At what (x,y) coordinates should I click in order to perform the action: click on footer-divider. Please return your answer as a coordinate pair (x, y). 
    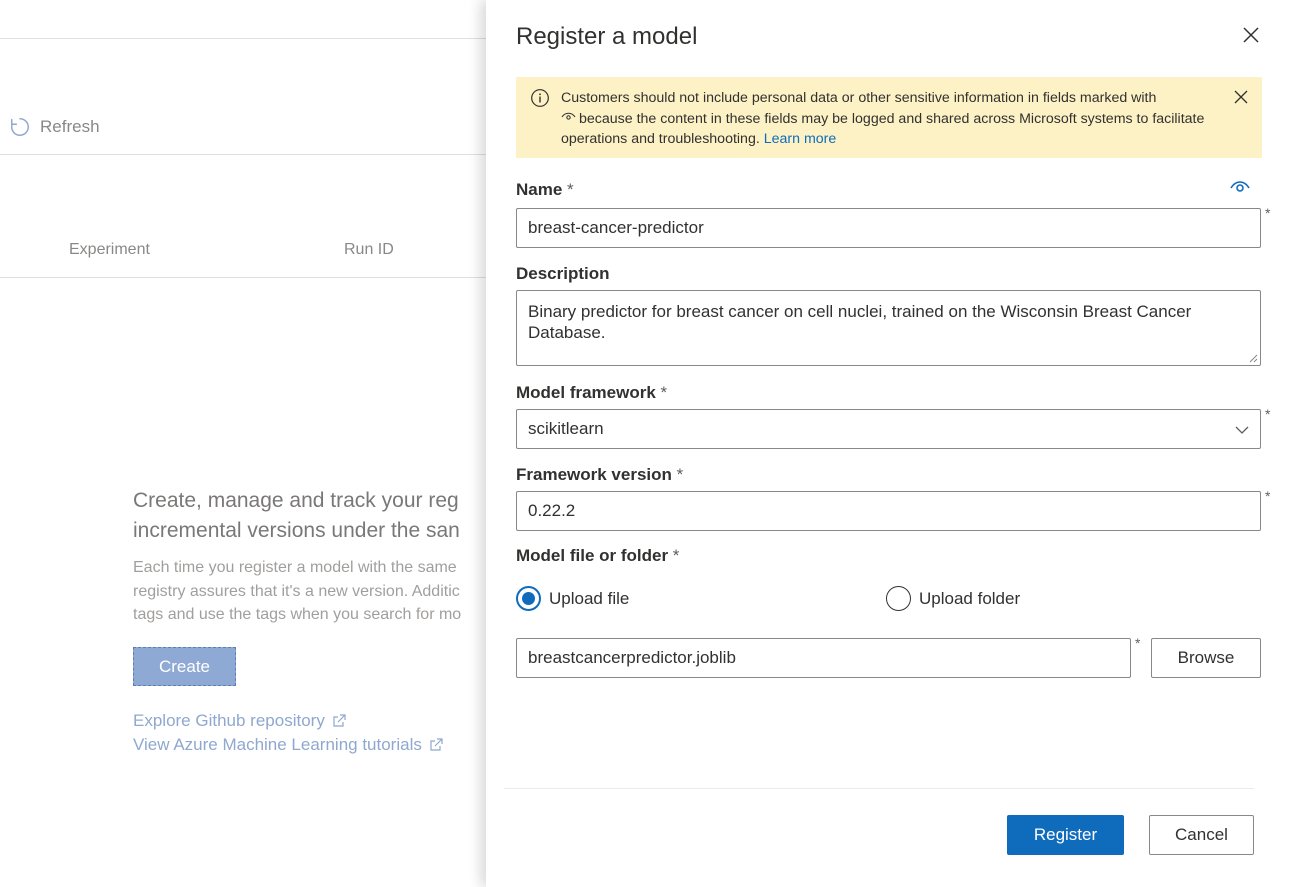
    Looking at the image, I should click on (879, 788).